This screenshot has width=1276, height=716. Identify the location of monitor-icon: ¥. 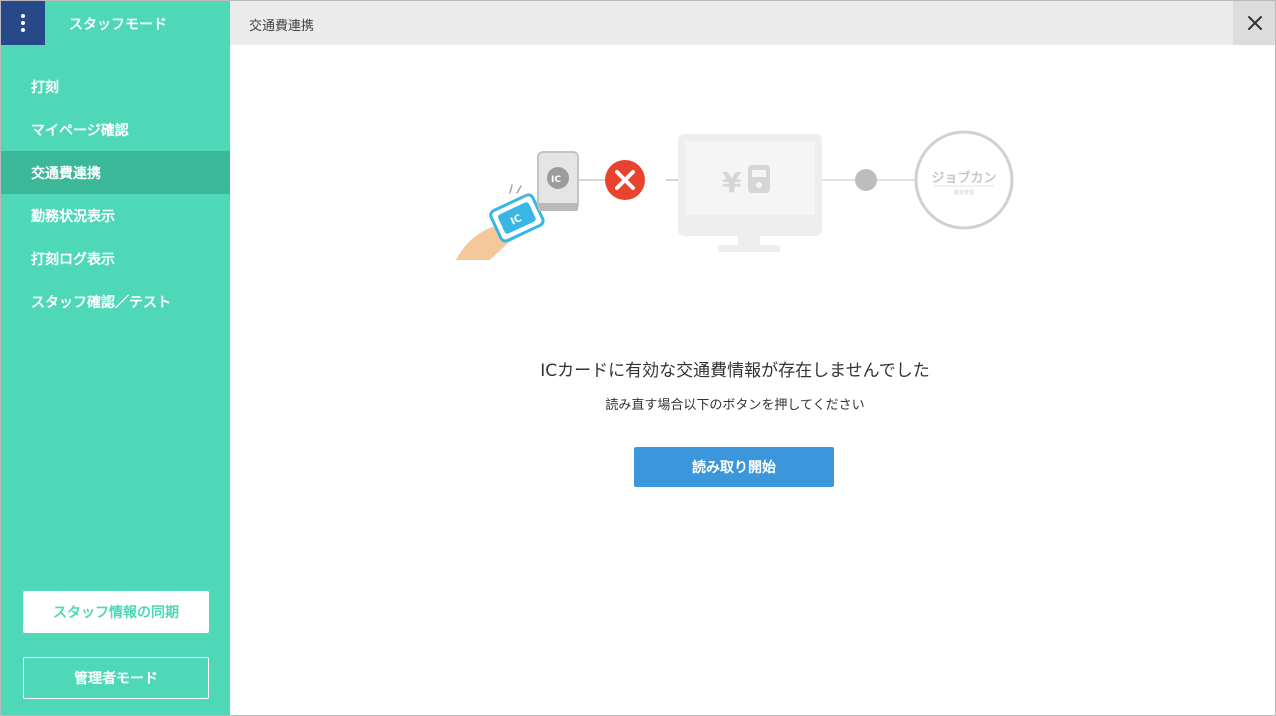
(750, 193).